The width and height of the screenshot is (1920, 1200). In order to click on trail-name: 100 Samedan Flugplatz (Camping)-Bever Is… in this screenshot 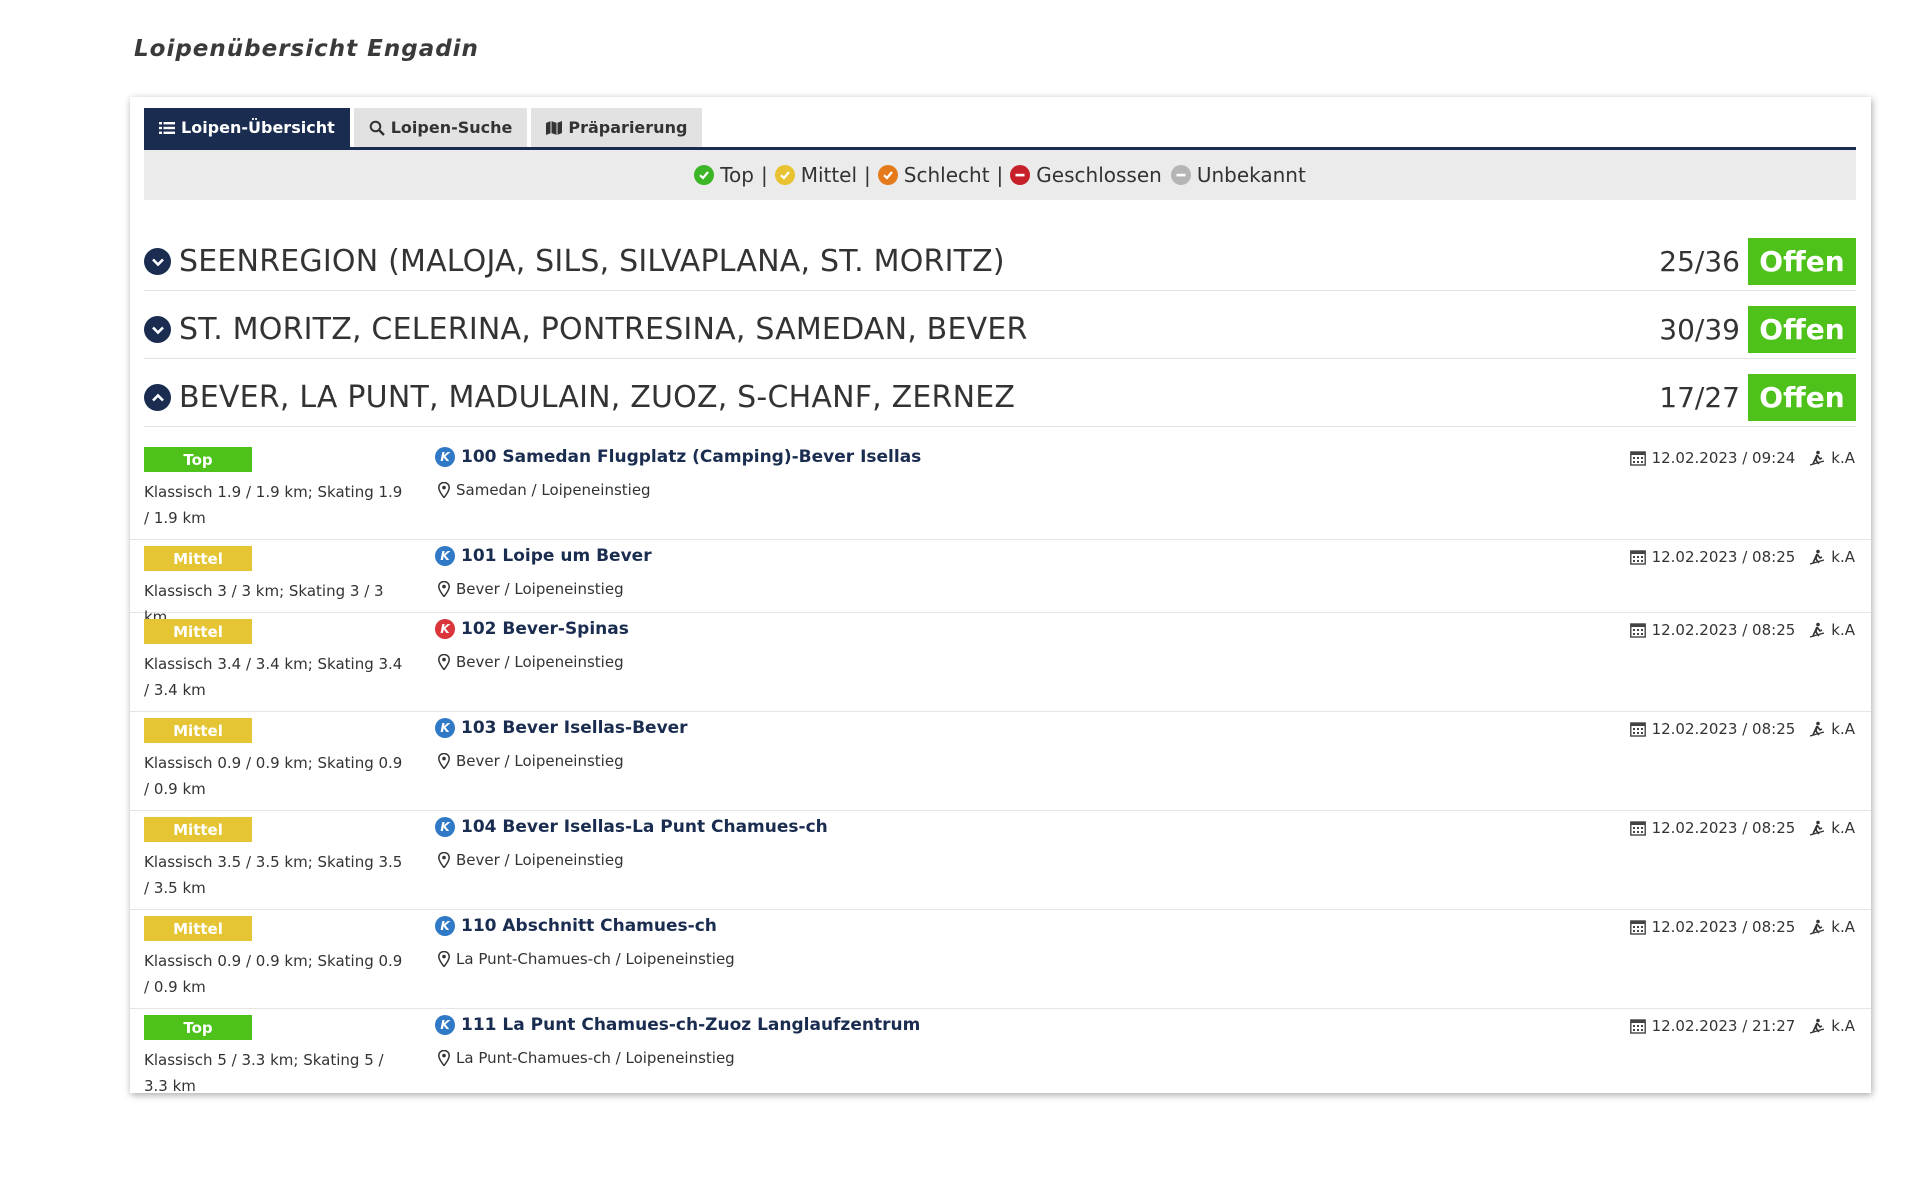, I will do `click(691, 457)`.